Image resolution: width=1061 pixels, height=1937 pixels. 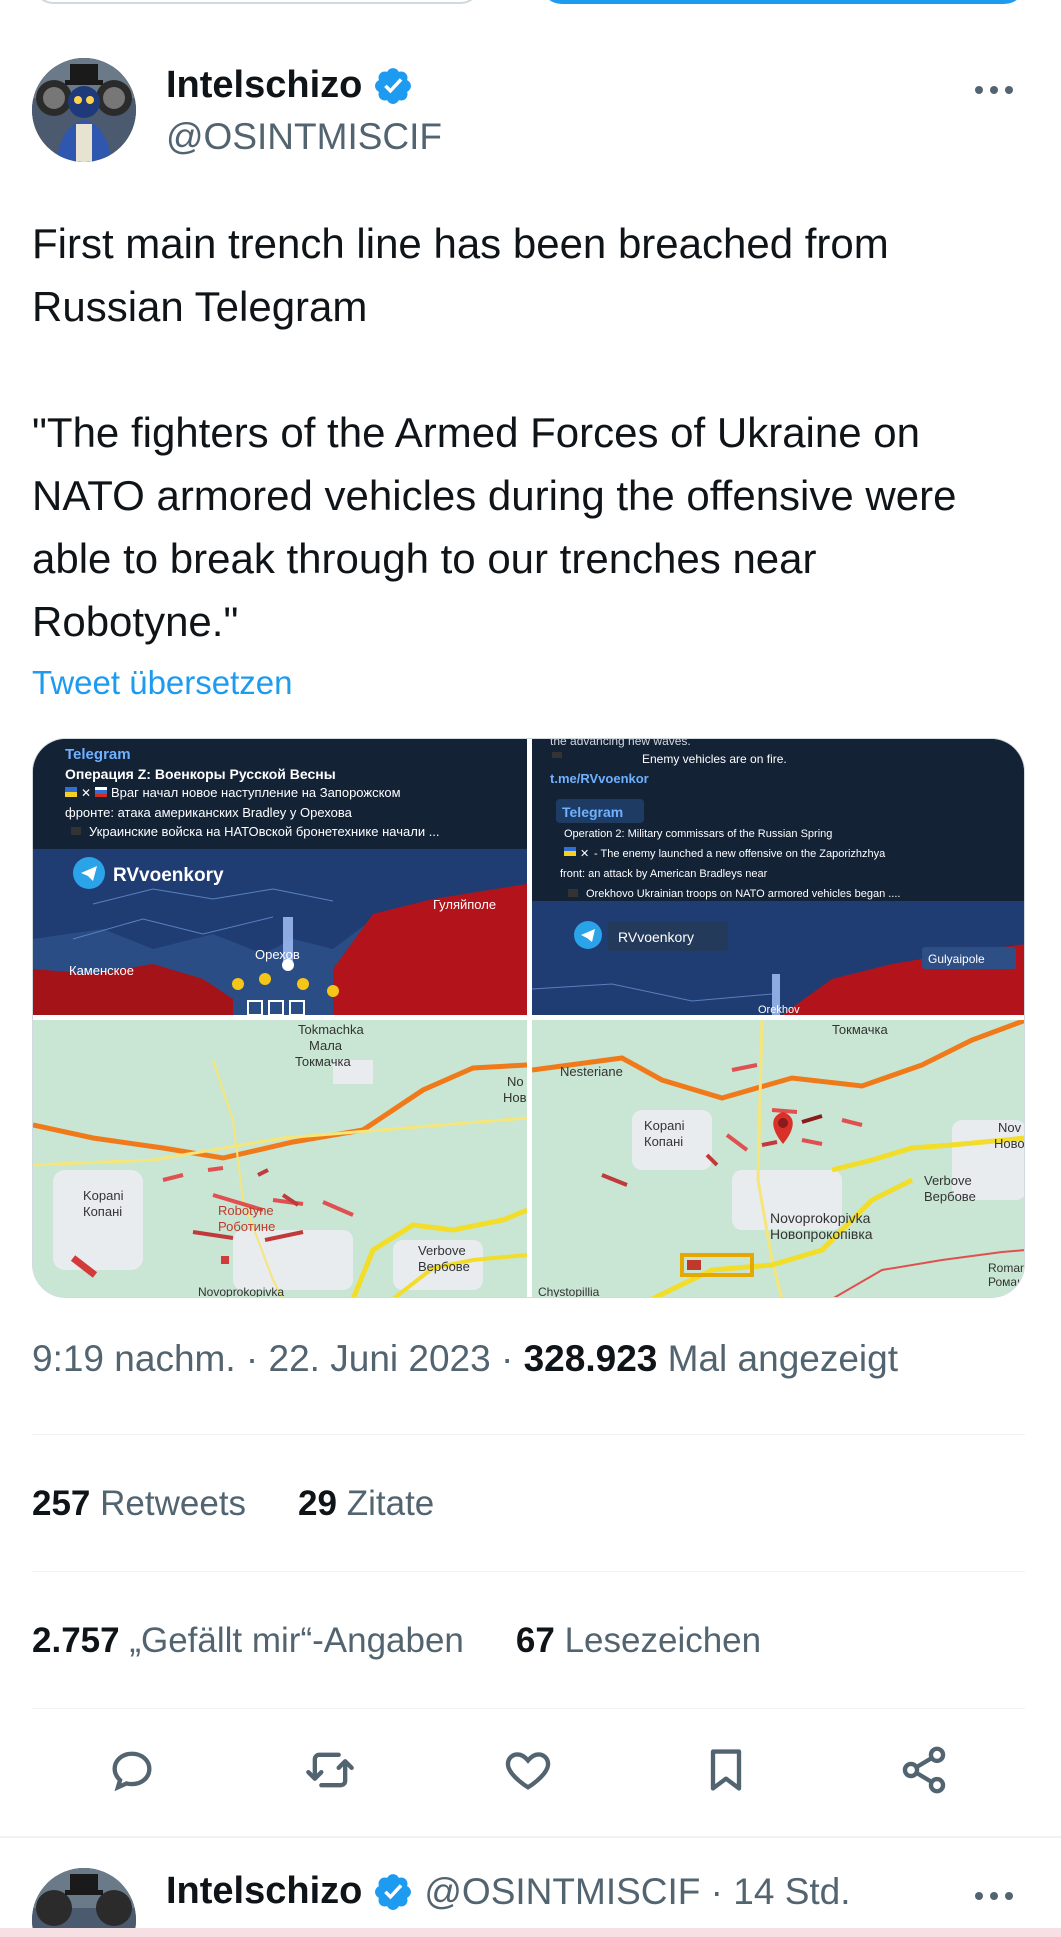 What do you see at coordinates (331, 1029) in the screenshot?
I see `tile3-tokmachka-en: Tokmachka` at bounding box center [331, 1029].